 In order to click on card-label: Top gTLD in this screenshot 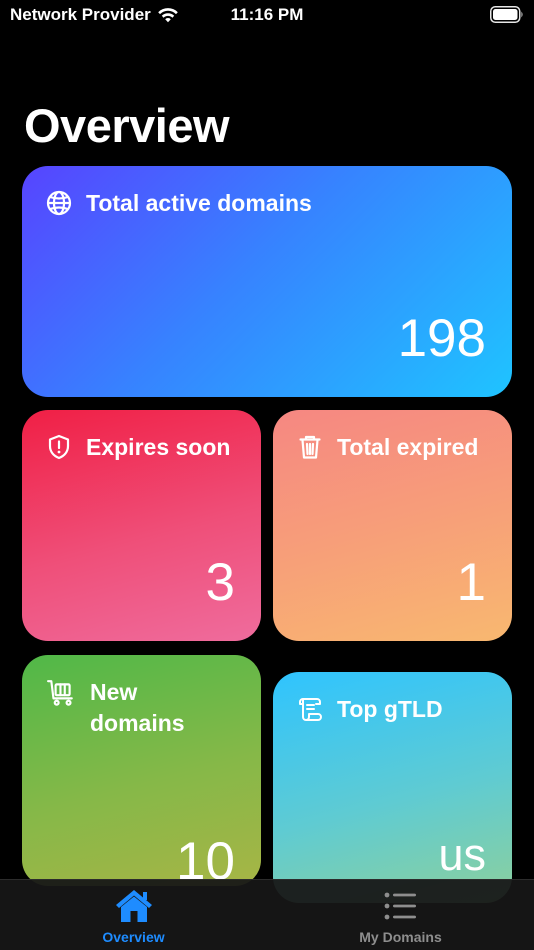, I will do `click(390, 709)`.